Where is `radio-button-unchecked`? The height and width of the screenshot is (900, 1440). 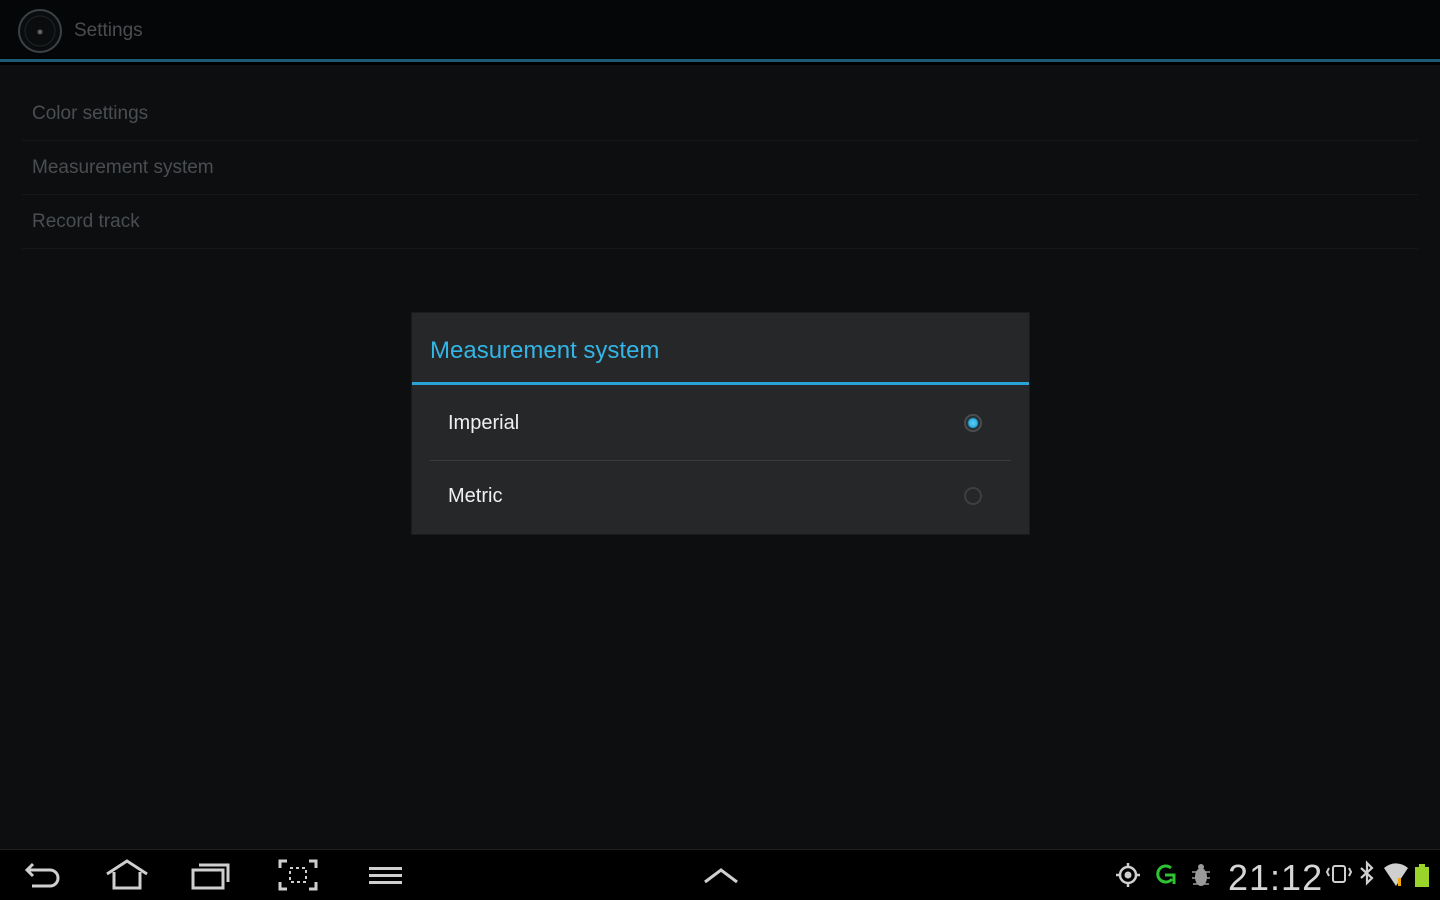 radio-button-unchecked is located at coordinates (973, 496).